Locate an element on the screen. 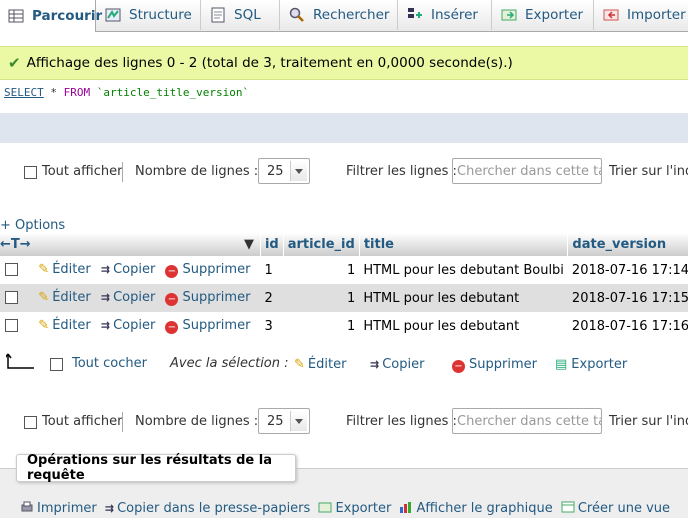 This screenshot has width=688, height=518. divider is located at coordinates (122, 422).